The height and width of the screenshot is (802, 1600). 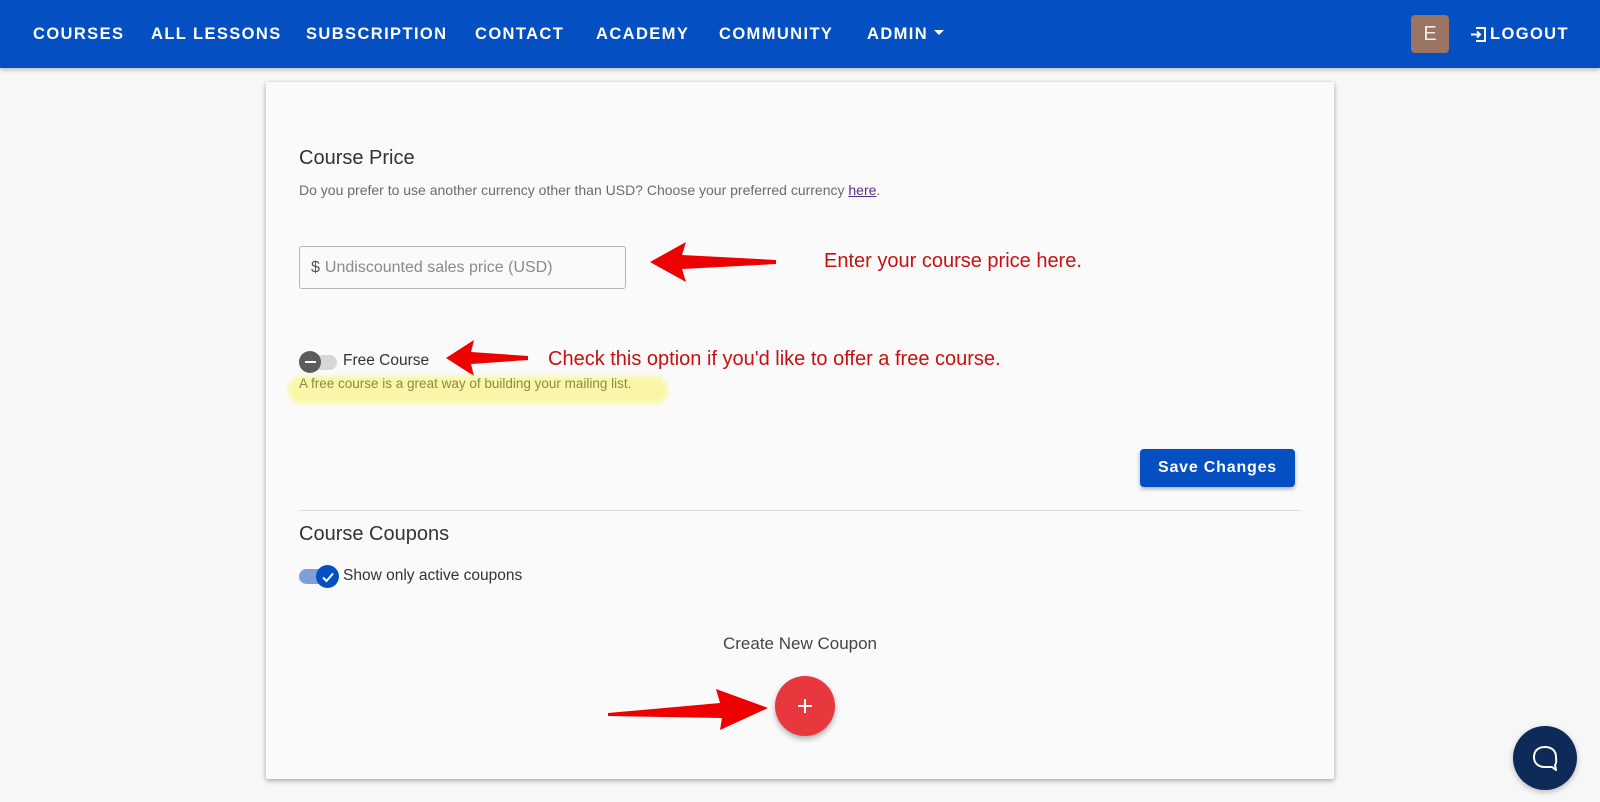 I want to click on currency-note-end: ., so click(x=878, y=190).